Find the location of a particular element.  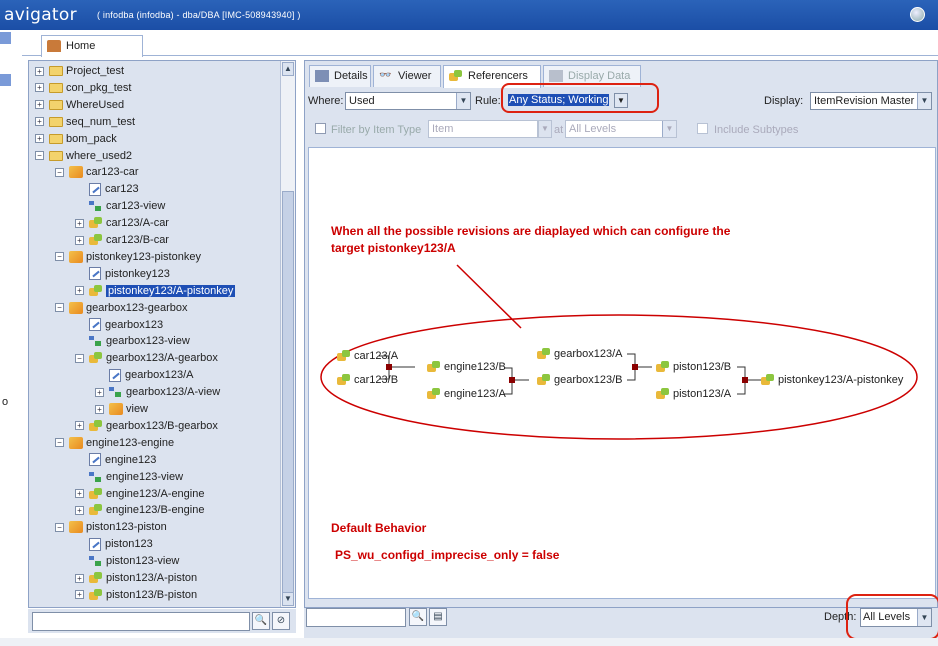

tree-search-input is located at coordinates (141, 621).